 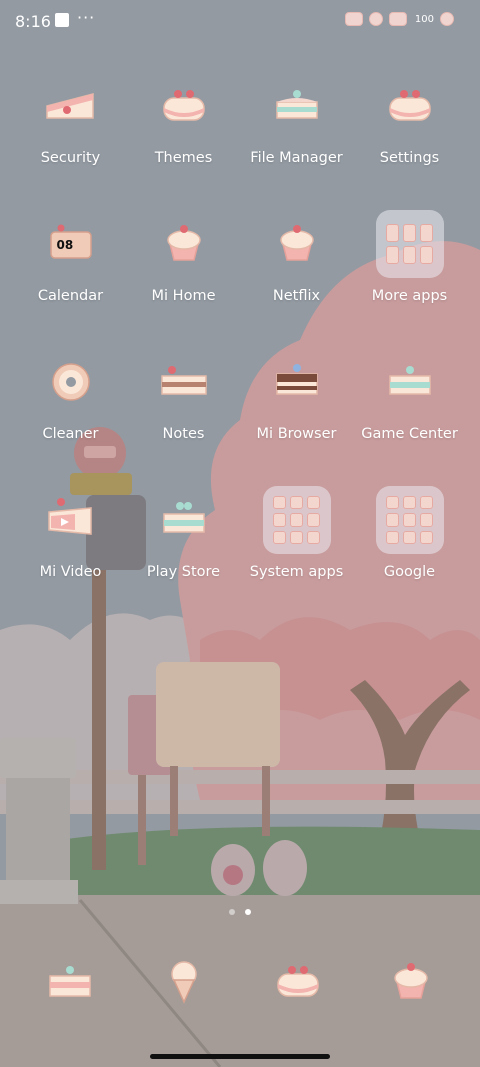 What do you see at coordinates (447, 19) in the screenshot?
I see `battery-icon` at bounding box center [447, 19].